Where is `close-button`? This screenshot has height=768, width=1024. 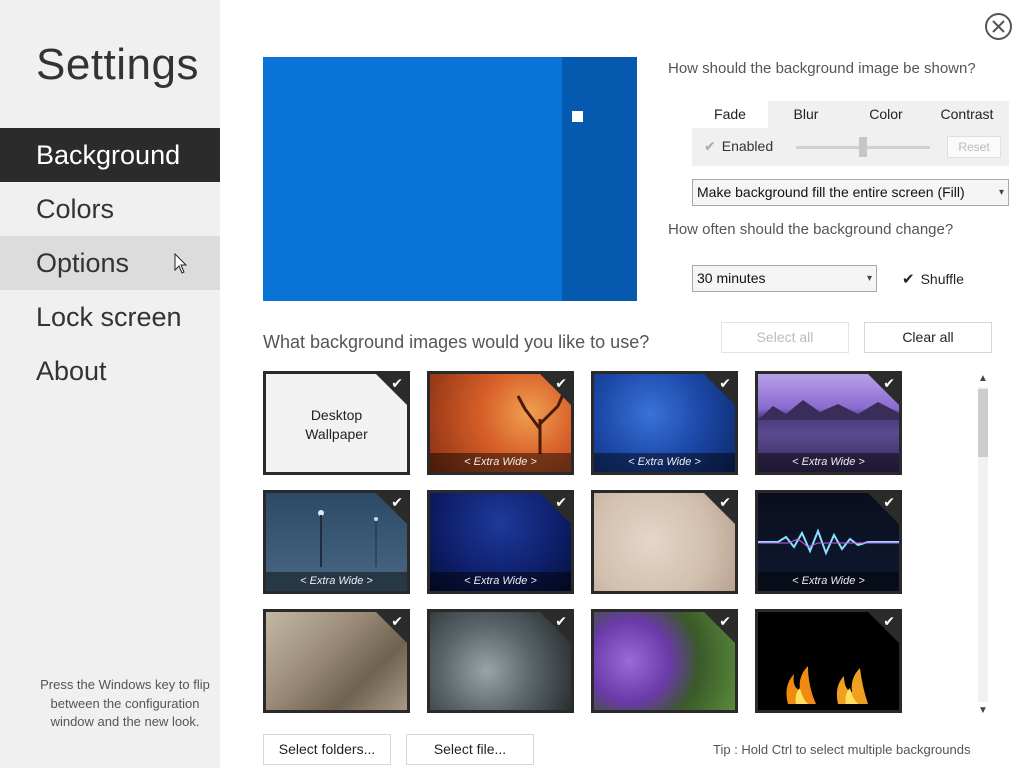 close-button is located at coordinates (998, 26).